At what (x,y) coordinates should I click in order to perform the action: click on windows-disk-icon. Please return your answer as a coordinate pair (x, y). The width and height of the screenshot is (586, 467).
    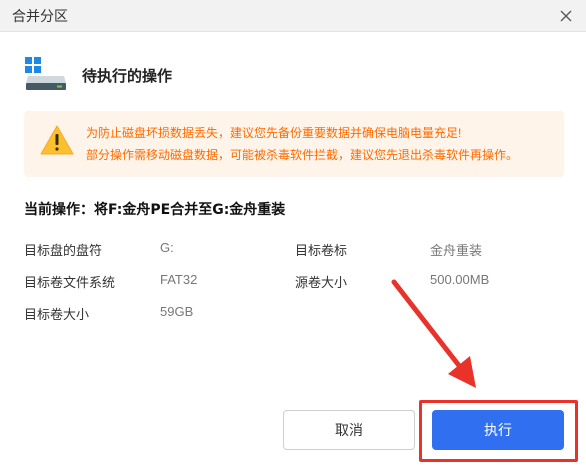
    Looking at the image, I should click on (45, 73).